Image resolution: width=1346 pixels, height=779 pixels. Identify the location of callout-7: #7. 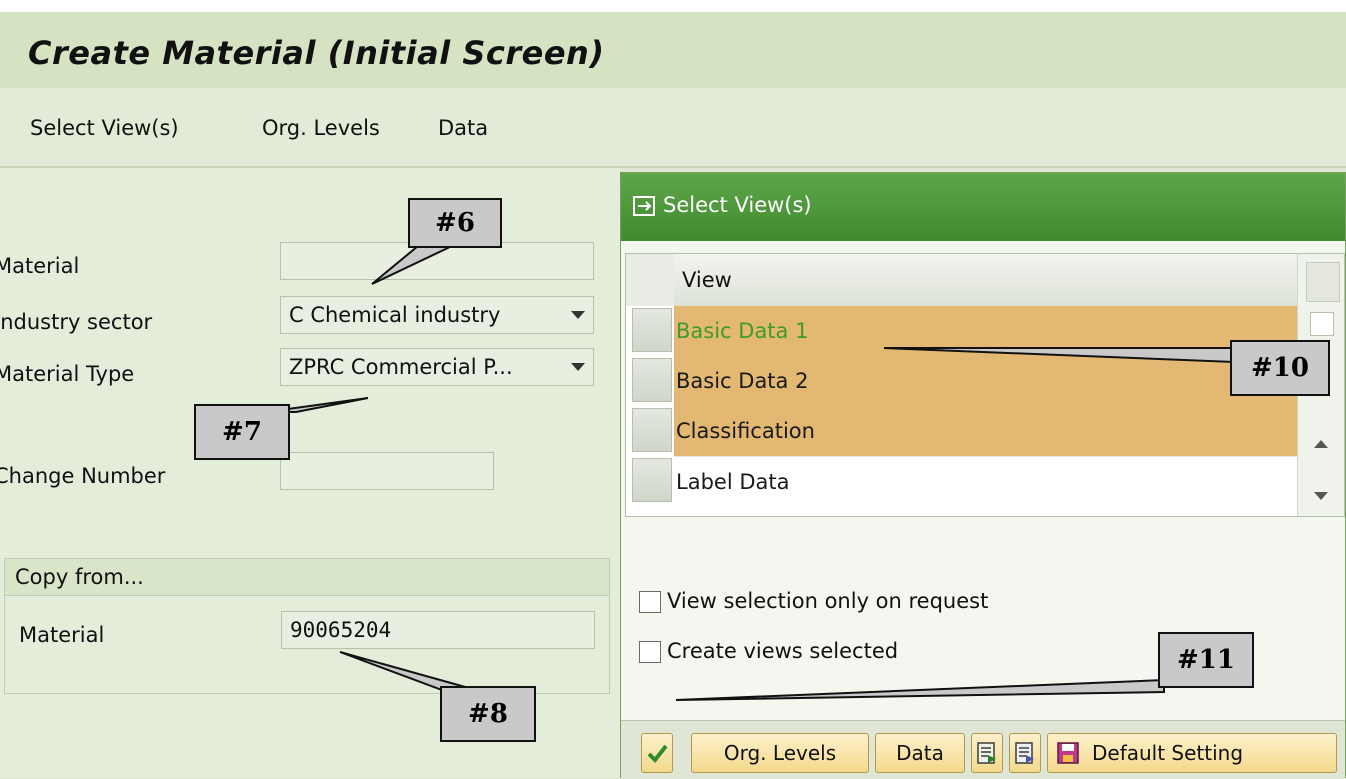
(242, 432).